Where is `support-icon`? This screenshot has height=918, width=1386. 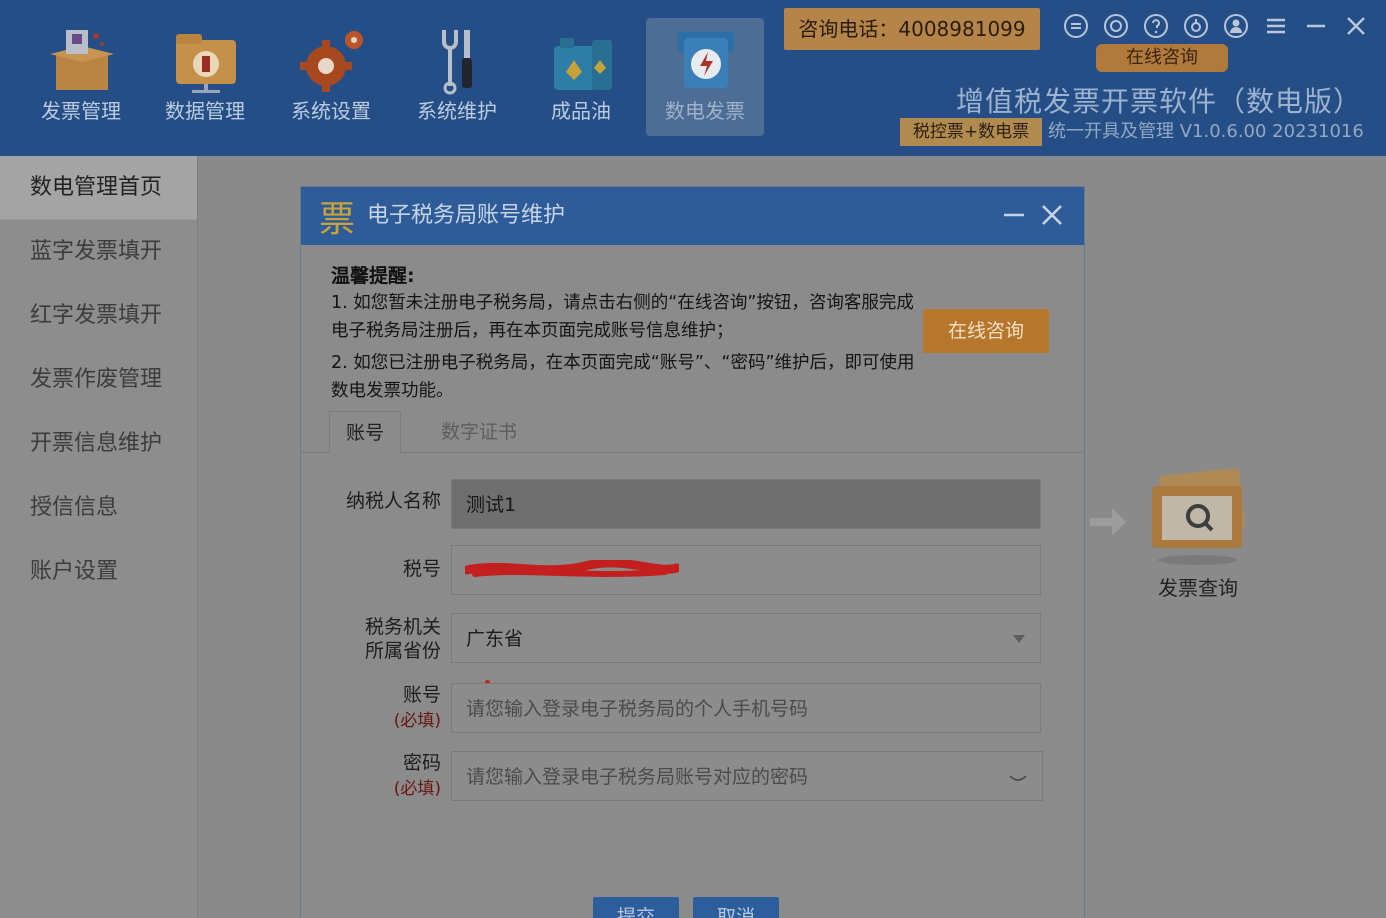 support-icon is located at coordinates (1116, 26).